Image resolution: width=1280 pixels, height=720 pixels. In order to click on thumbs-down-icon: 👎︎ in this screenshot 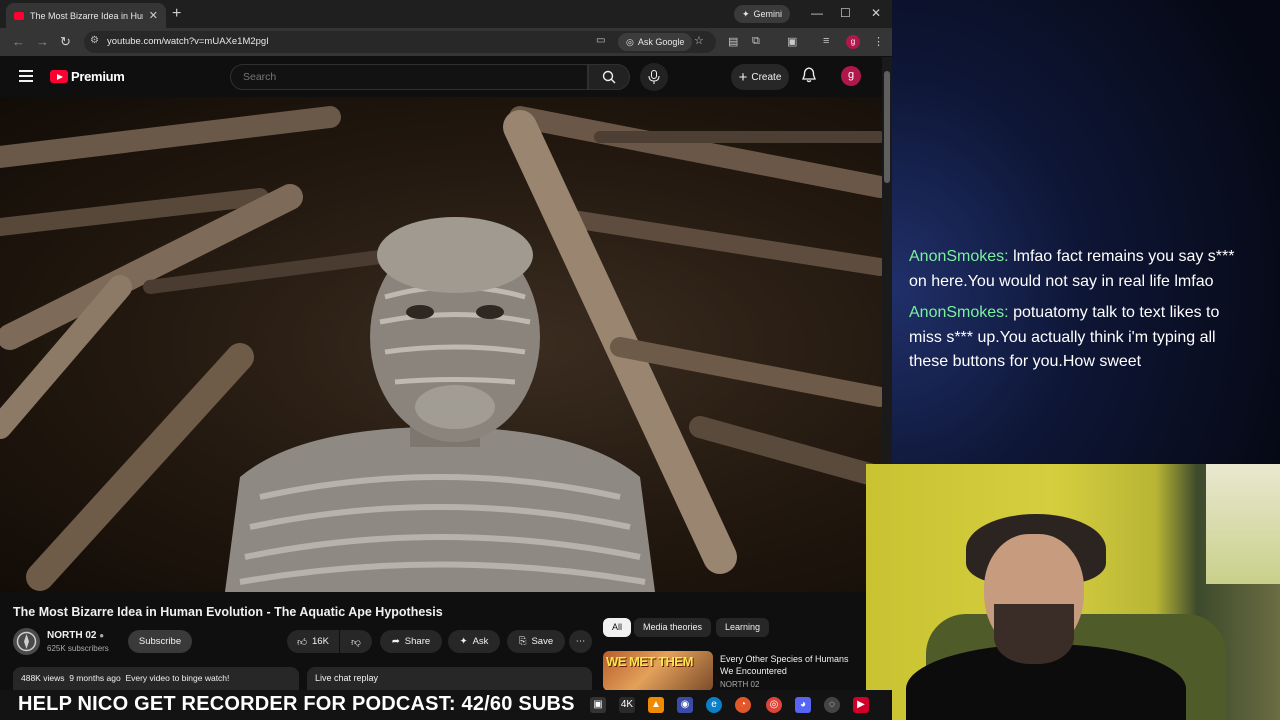, I will do `click(356, 642)`.